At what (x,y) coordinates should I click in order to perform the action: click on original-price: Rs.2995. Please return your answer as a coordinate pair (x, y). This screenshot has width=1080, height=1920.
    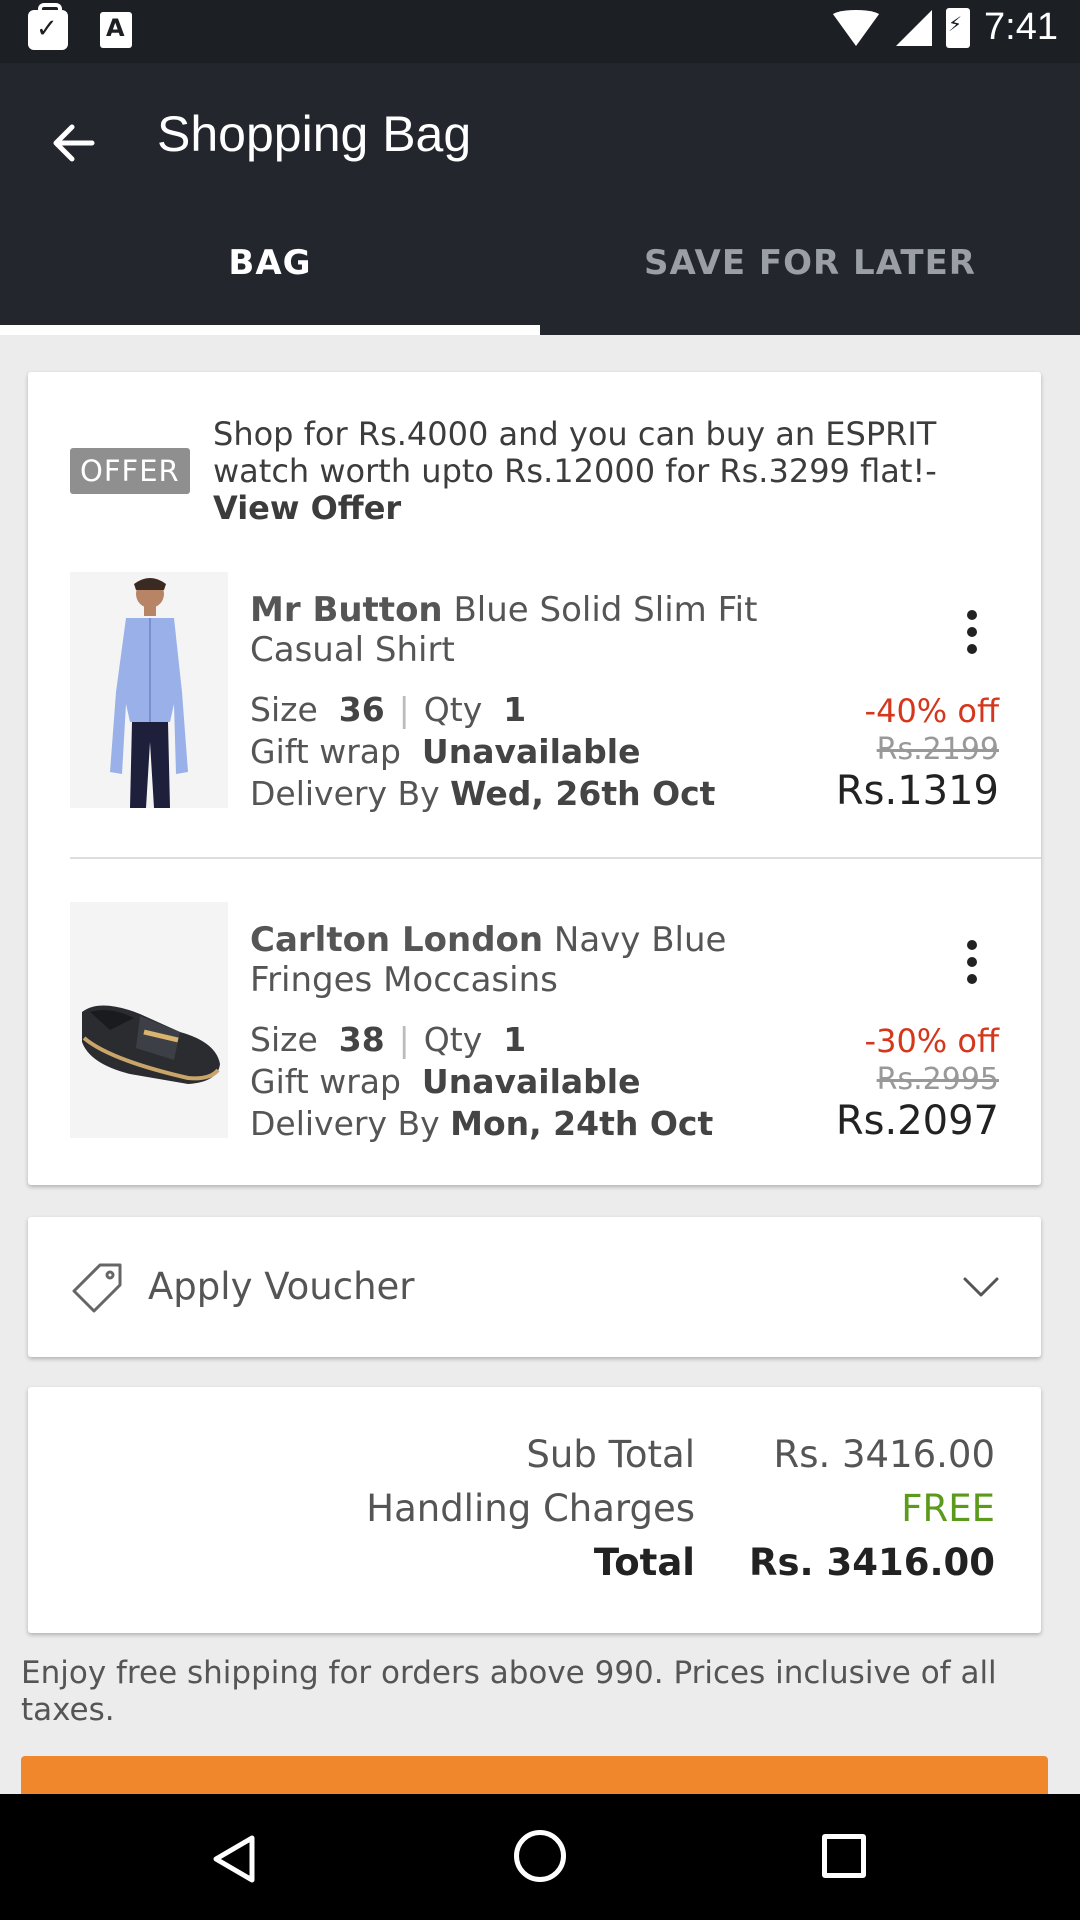
    Looking at the image, I should click on (937, 1079).